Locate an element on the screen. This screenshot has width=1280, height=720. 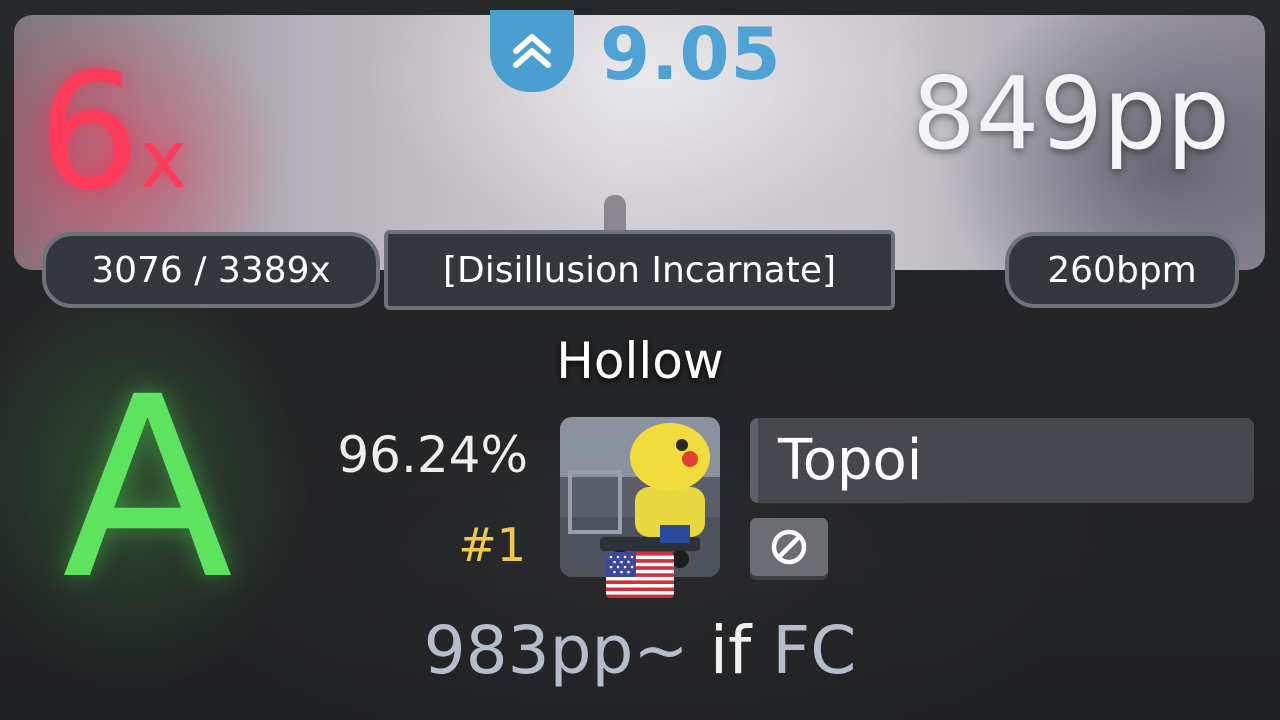
combo-multiplier: 6x is located at coordinates (112, 132).